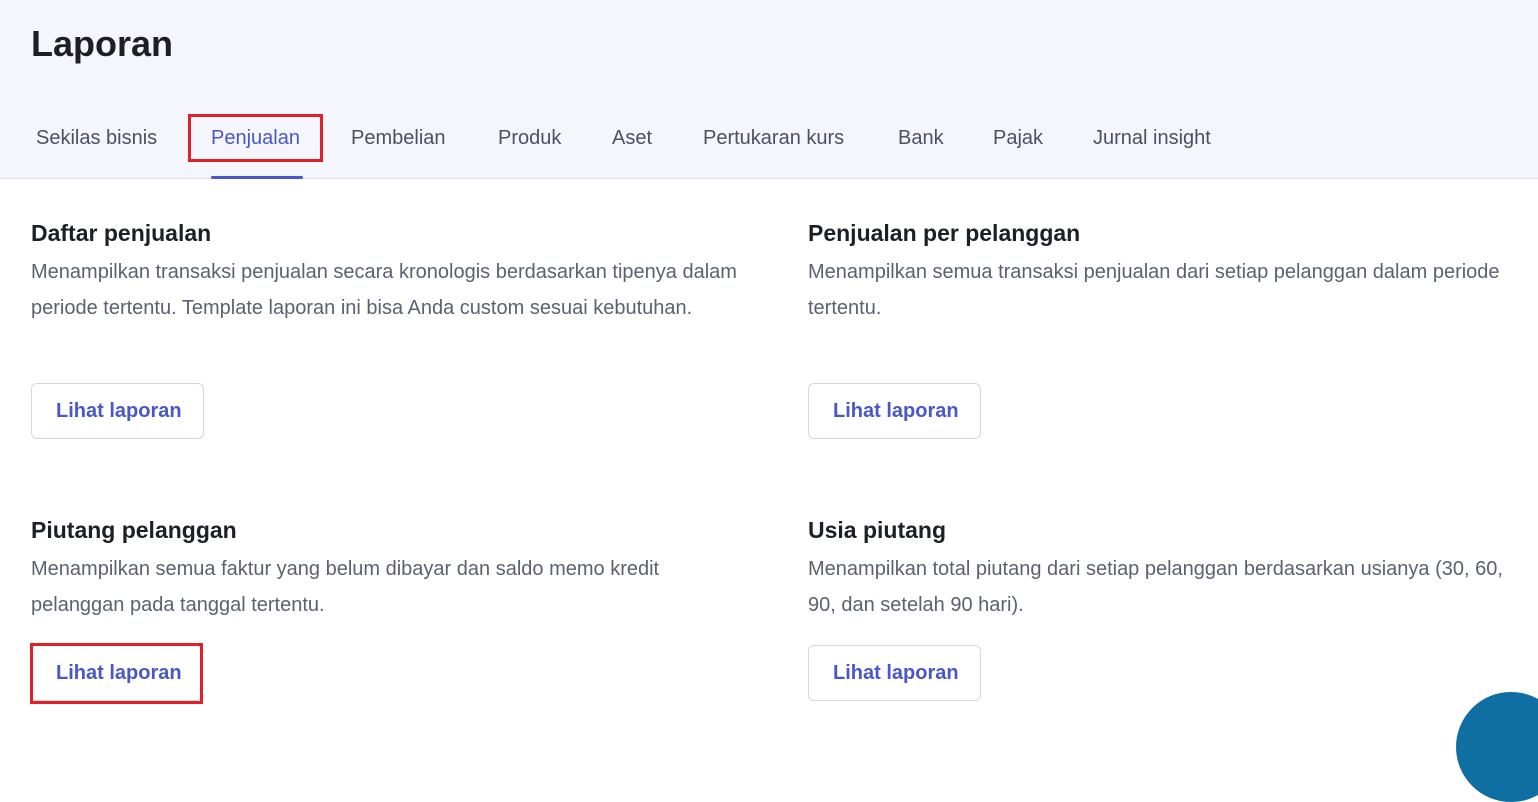 The width and height of the screenshot is (1538, 802). What do you see at coordinates (134, 530) in the screenshot?
I see `report-title: Piutang pelanggan` at bounding box center [134, 530].